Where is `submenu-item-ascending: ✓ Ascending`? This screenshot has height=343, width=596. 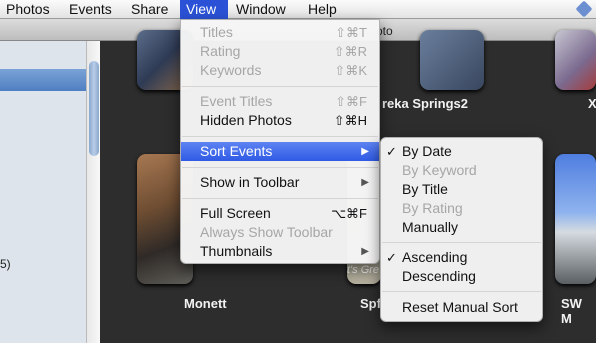 submenu-item-ascending: ✓ Ascending is located at coordinates (461, 257).